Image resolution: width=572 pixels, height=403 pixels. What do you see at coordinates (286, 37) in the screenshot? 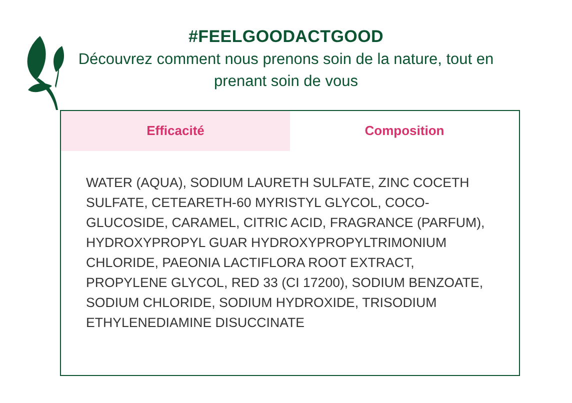
I see `page-title: #FEELGOODACTGOOD` at bounding box center [286, 37].